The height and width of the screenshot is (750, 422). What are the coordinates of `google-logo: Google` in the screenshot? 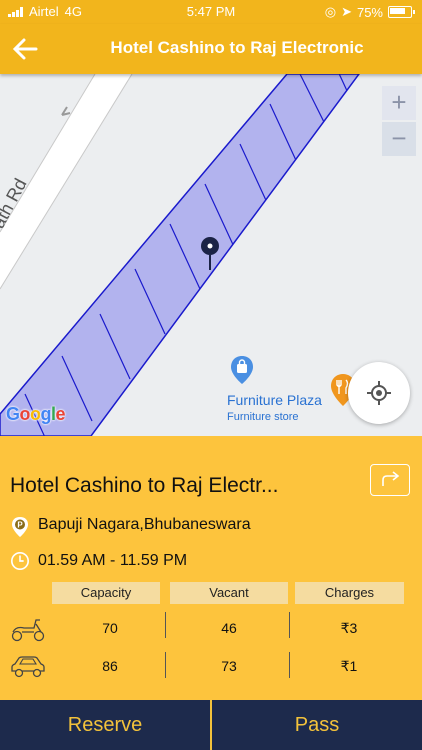 It's located at (36, 414).